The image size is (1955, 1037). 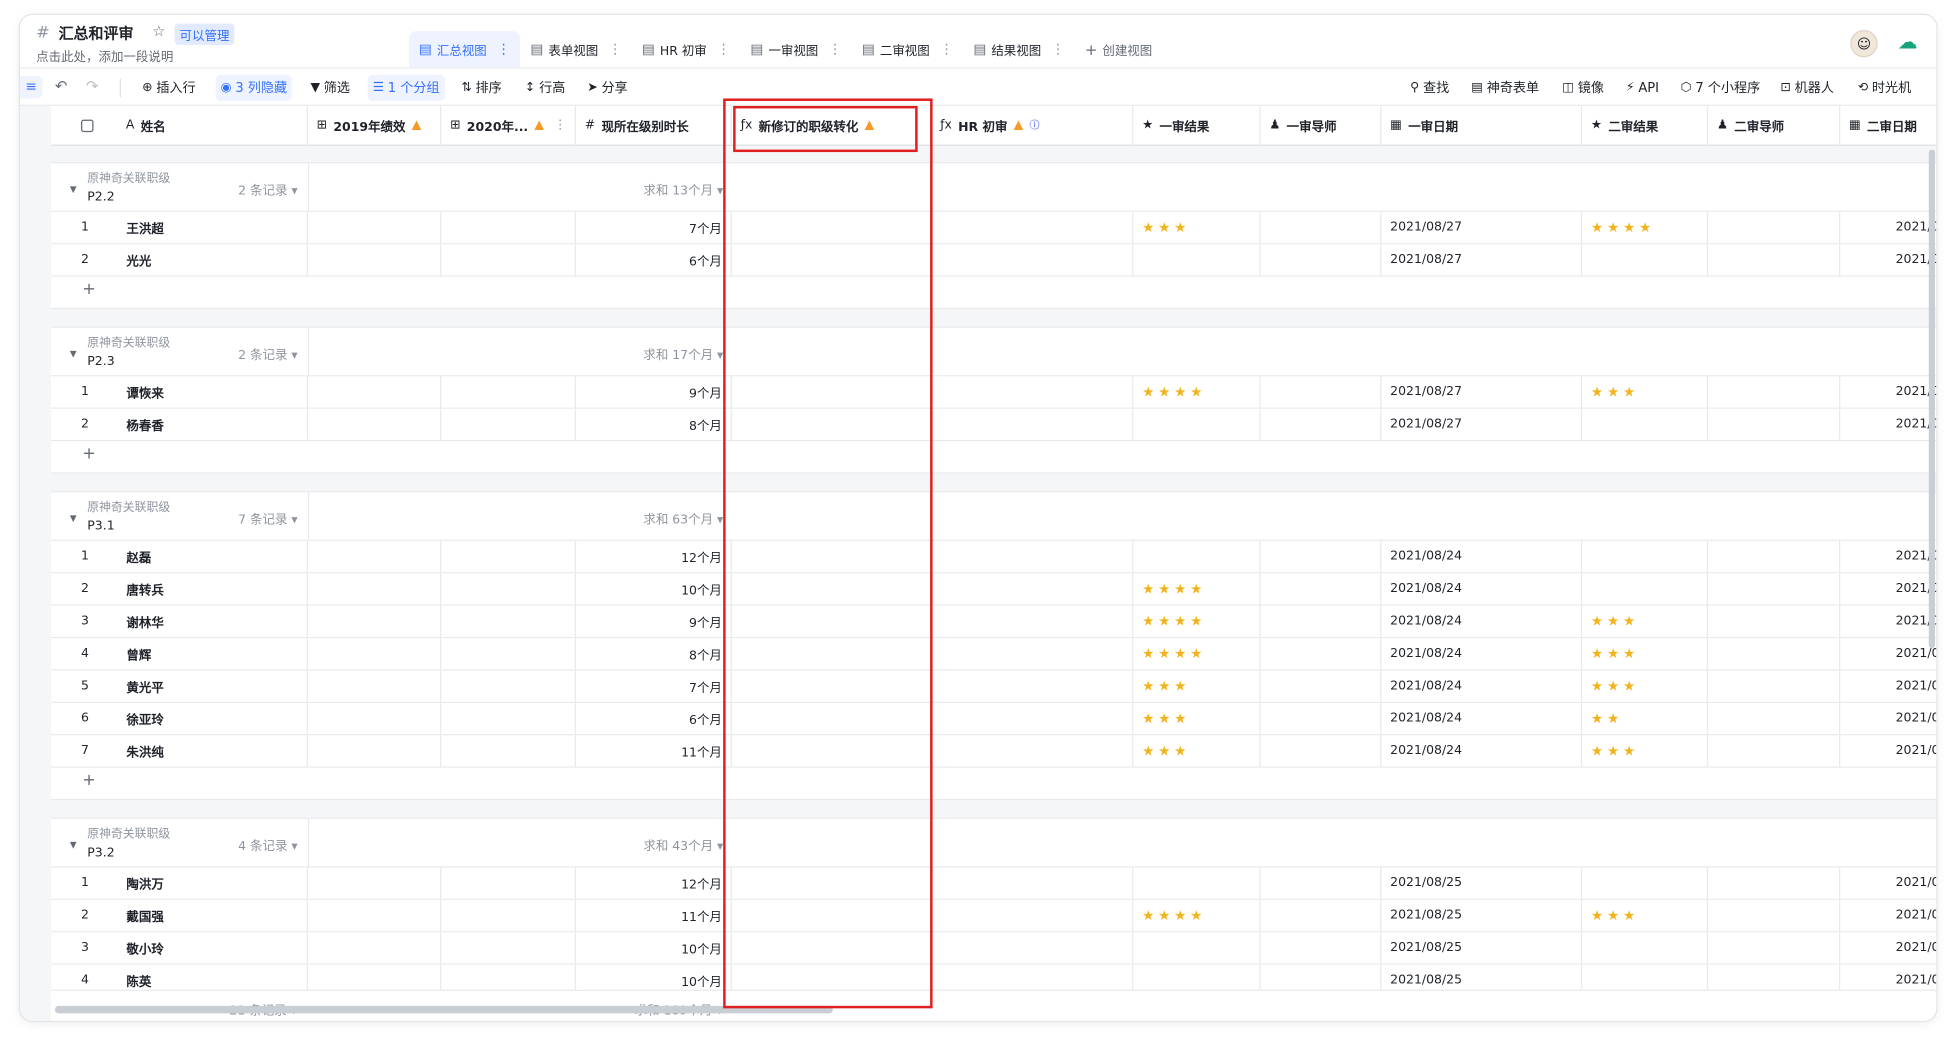 I want to click on table-cell: 1 王洪超, so click(x=179, y=227).